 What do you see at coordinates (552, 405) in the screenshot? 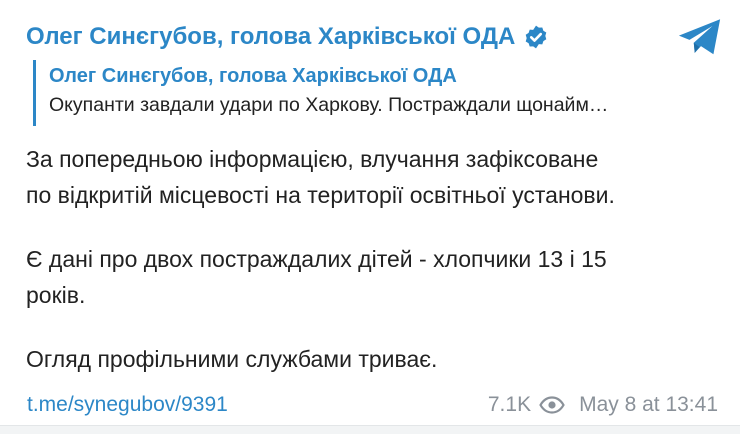
I see `eye-icon` at bounding box center [552, 405].